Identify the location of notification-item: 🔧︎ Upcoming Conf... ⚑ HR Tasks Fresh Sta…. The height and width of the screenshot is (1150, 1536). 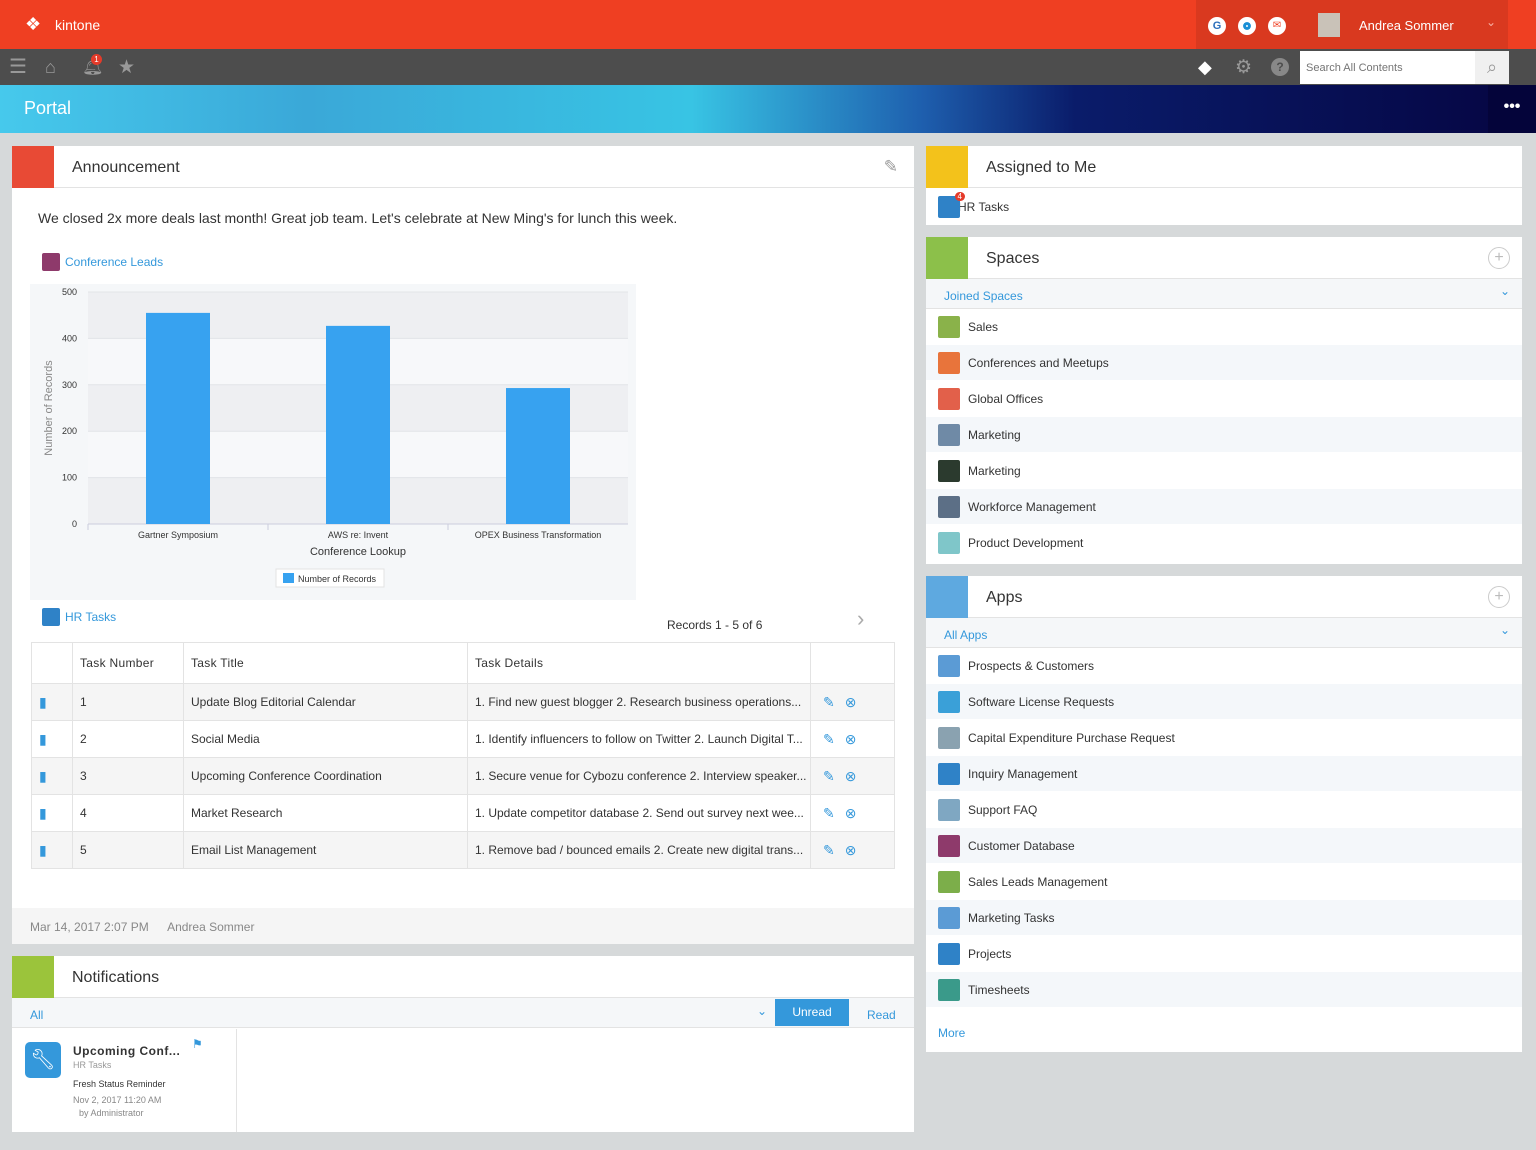
(124, 1080).